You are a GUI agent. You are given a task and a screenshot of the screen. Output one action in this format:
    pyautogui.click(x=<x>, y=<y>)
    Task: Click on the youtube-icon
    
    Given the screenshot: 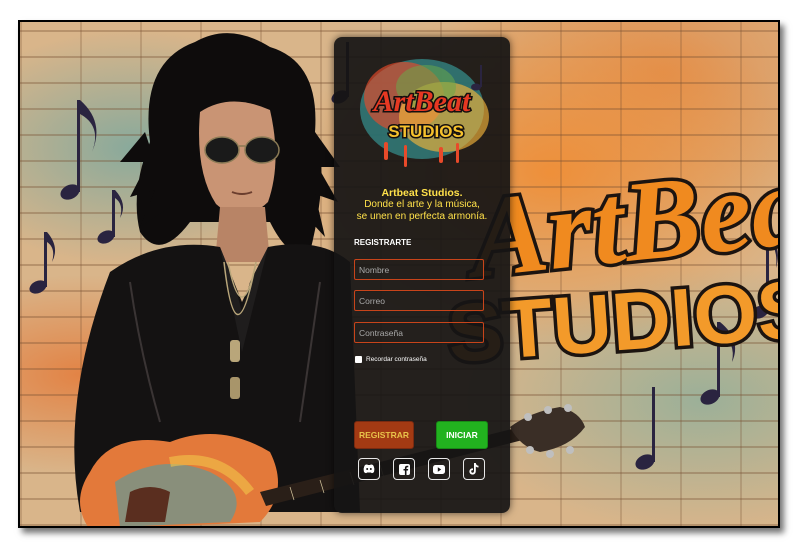 What is the action you would take?
    pyautogui.click(x=439, y=469)
    